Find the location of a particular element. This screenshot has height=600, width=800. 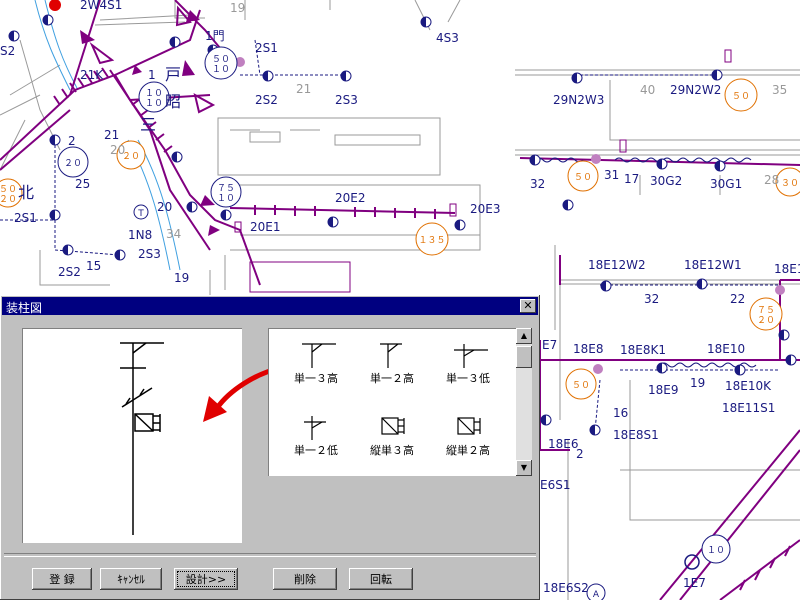

map-label: 1E7 is located at coordinates (694, 583).